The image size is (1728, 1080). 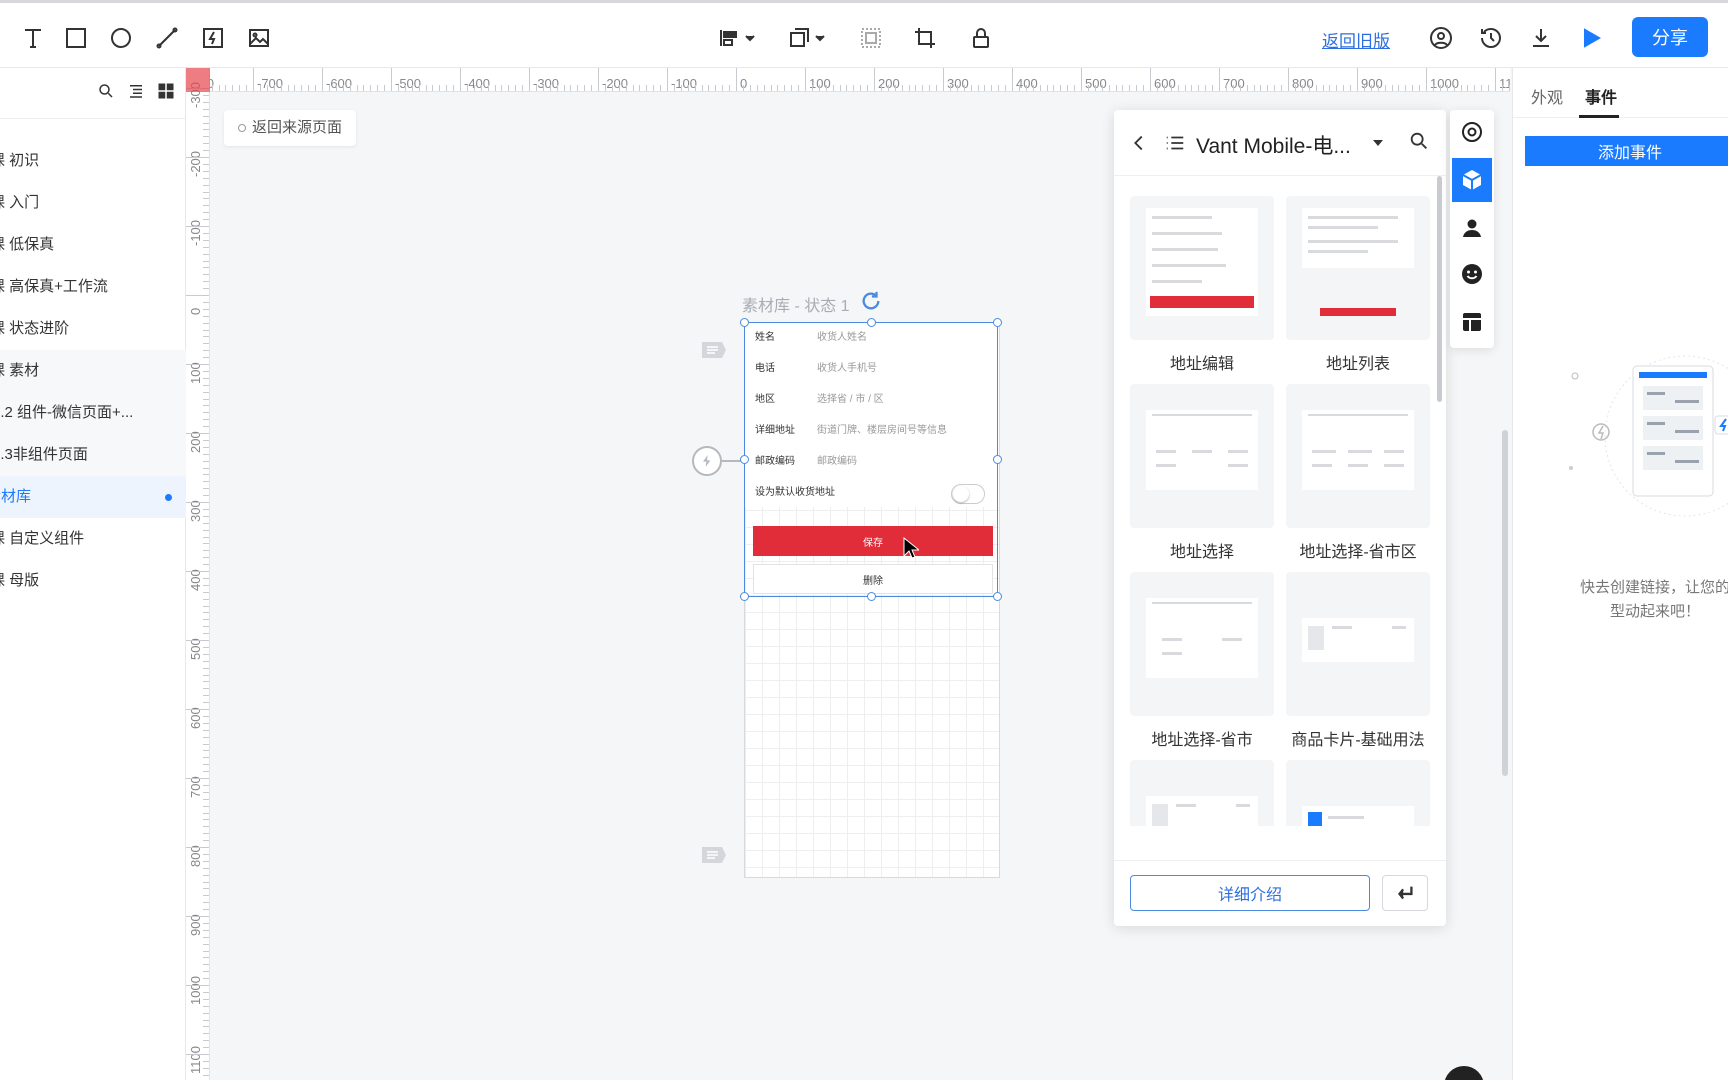 What do you see at coordinates (981, 38) in the screenshot?
I see `lock-icon` at bounding box center [981, 38].